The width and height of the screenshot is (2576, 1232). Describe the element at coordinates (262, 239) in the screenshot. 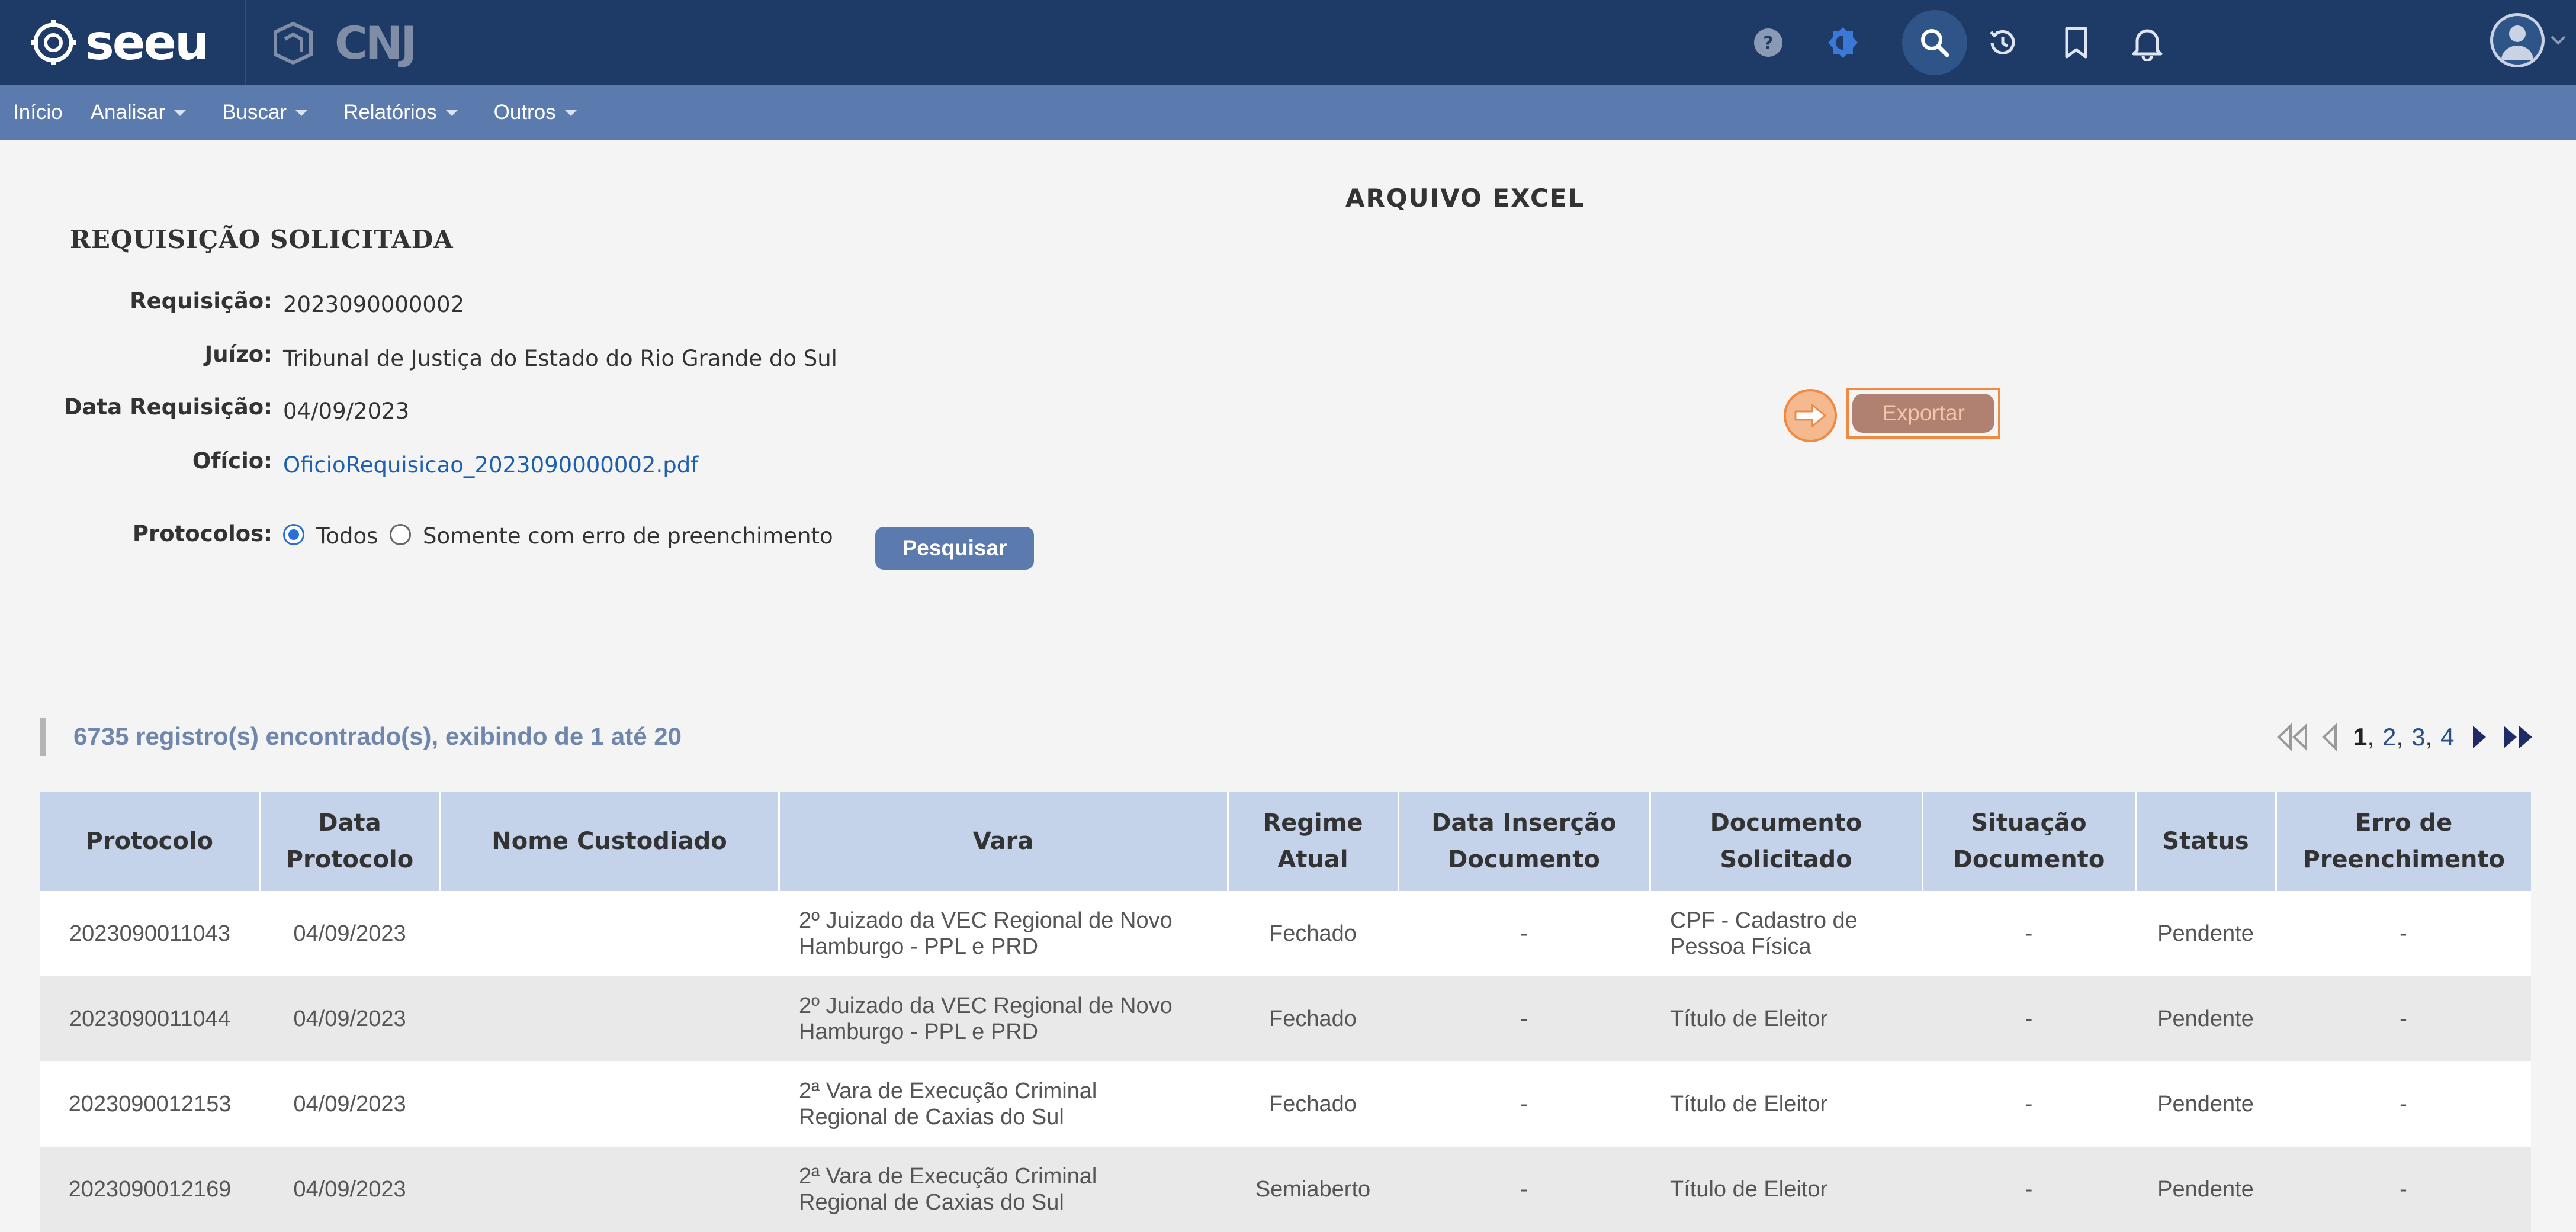

I see `section-title: REQUISIÇÃO SOLICITADA` at that location.